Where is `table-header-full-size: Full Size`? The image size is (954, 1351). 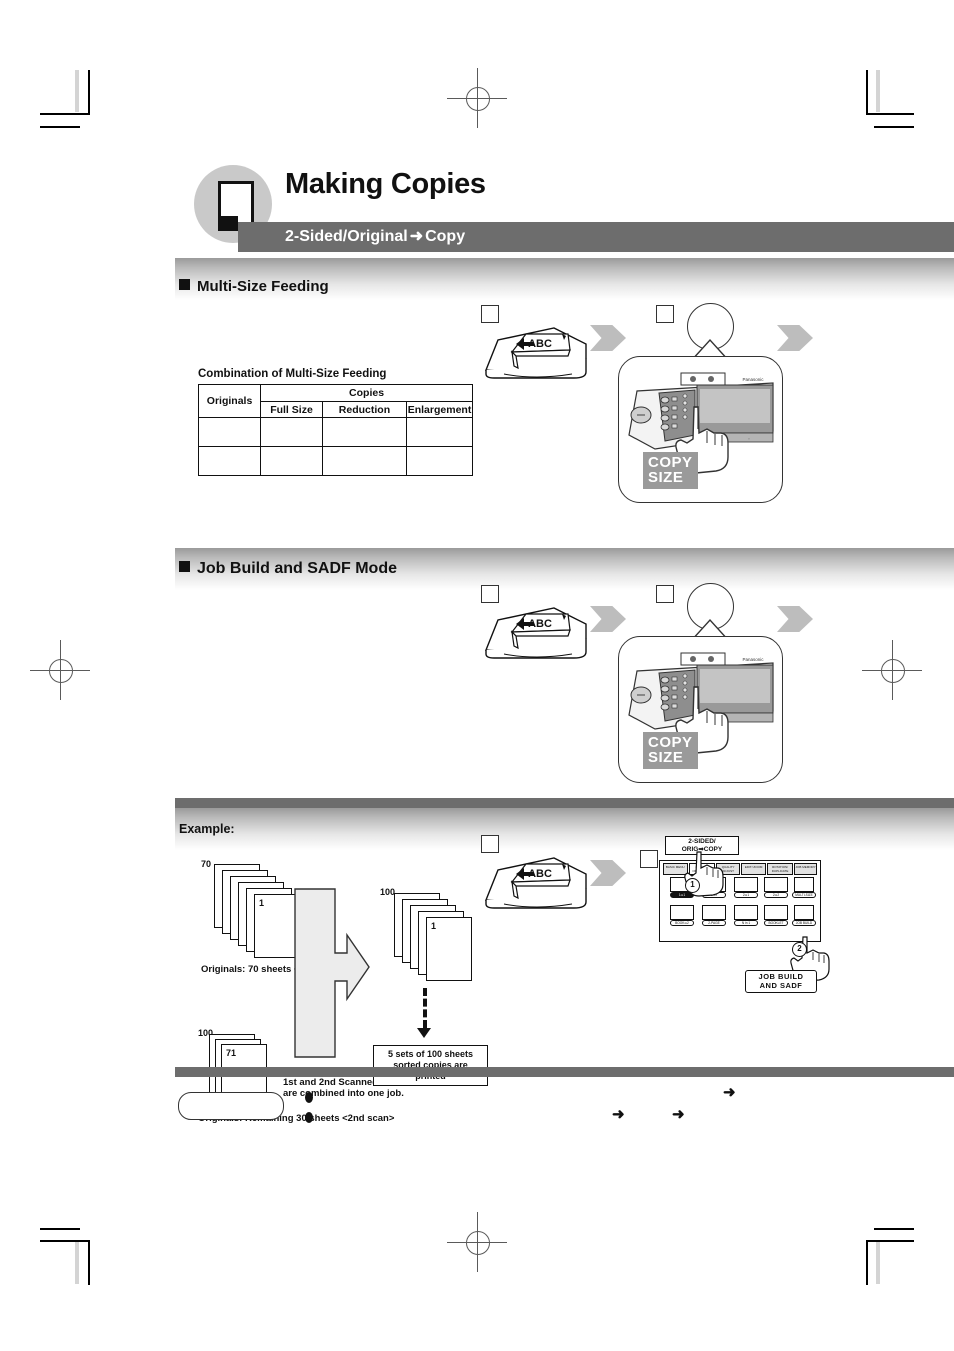
table-header-full-size: Full Size is located at coordinates (291, 409).